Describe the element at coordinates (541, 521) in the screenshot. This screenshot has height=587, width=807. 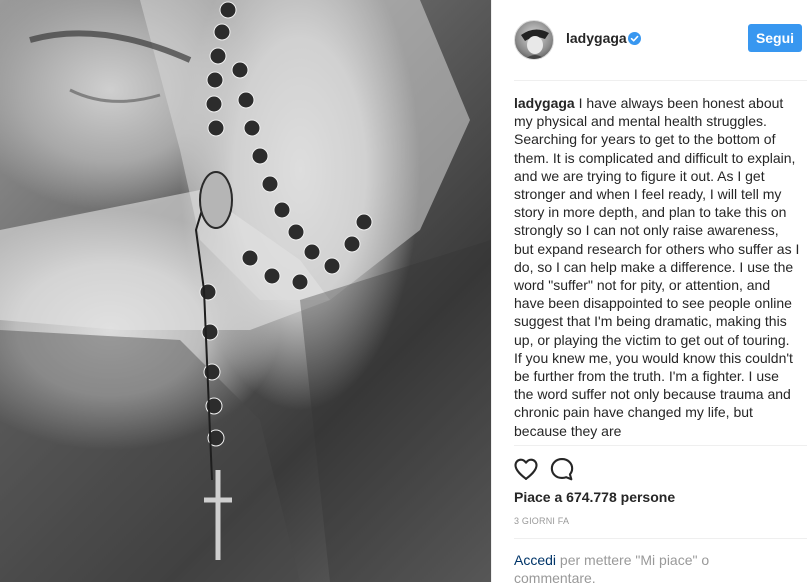
I see `post-timestamp: 3 giorni fa` at that location.